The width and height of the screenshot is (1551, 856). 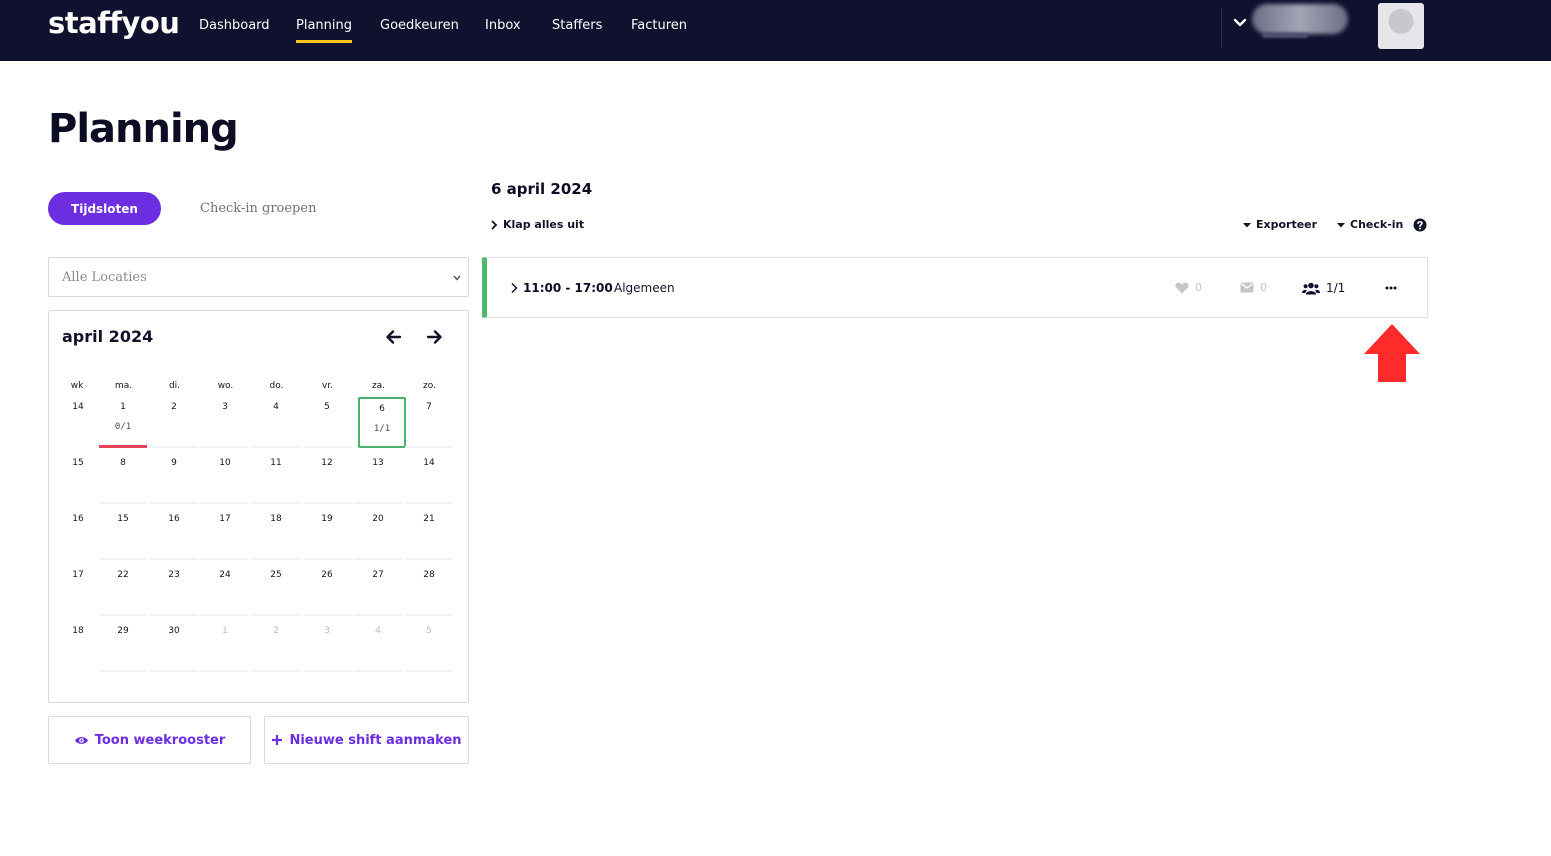 I want to click on check-in-label: Check-in, so click(x=1377, y=224).